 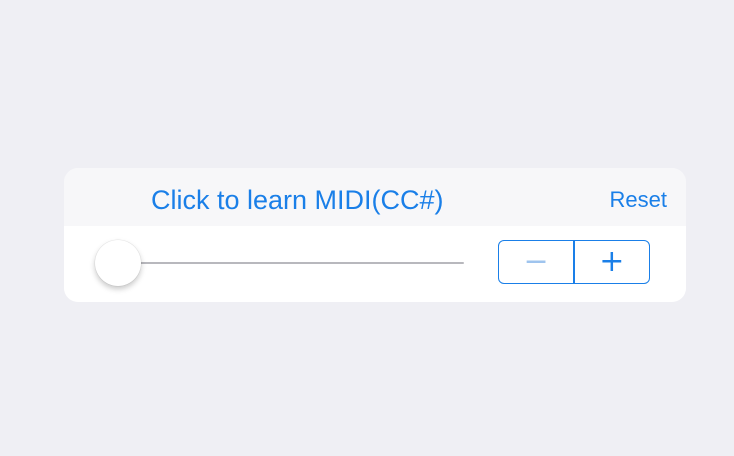 I want to click on value-slider, so click(x=279, y=263).